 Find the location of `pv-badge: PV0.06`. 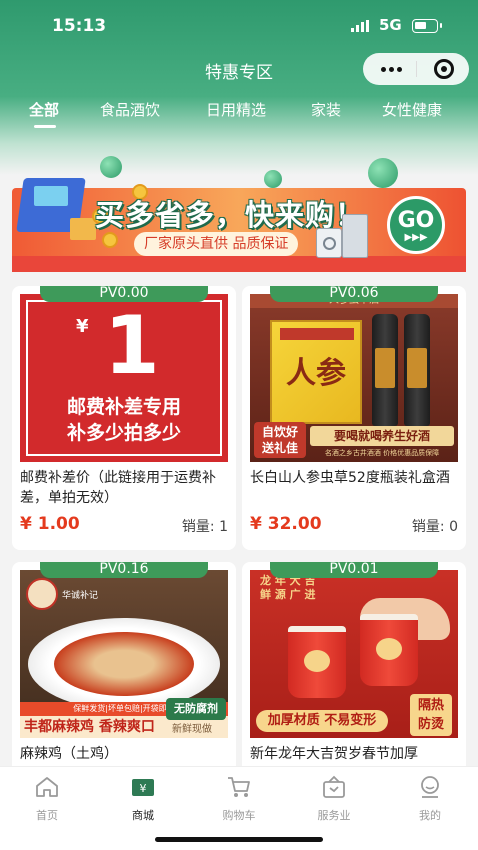

pv-badge: PV0.06 is located at coordinates (354, 294).